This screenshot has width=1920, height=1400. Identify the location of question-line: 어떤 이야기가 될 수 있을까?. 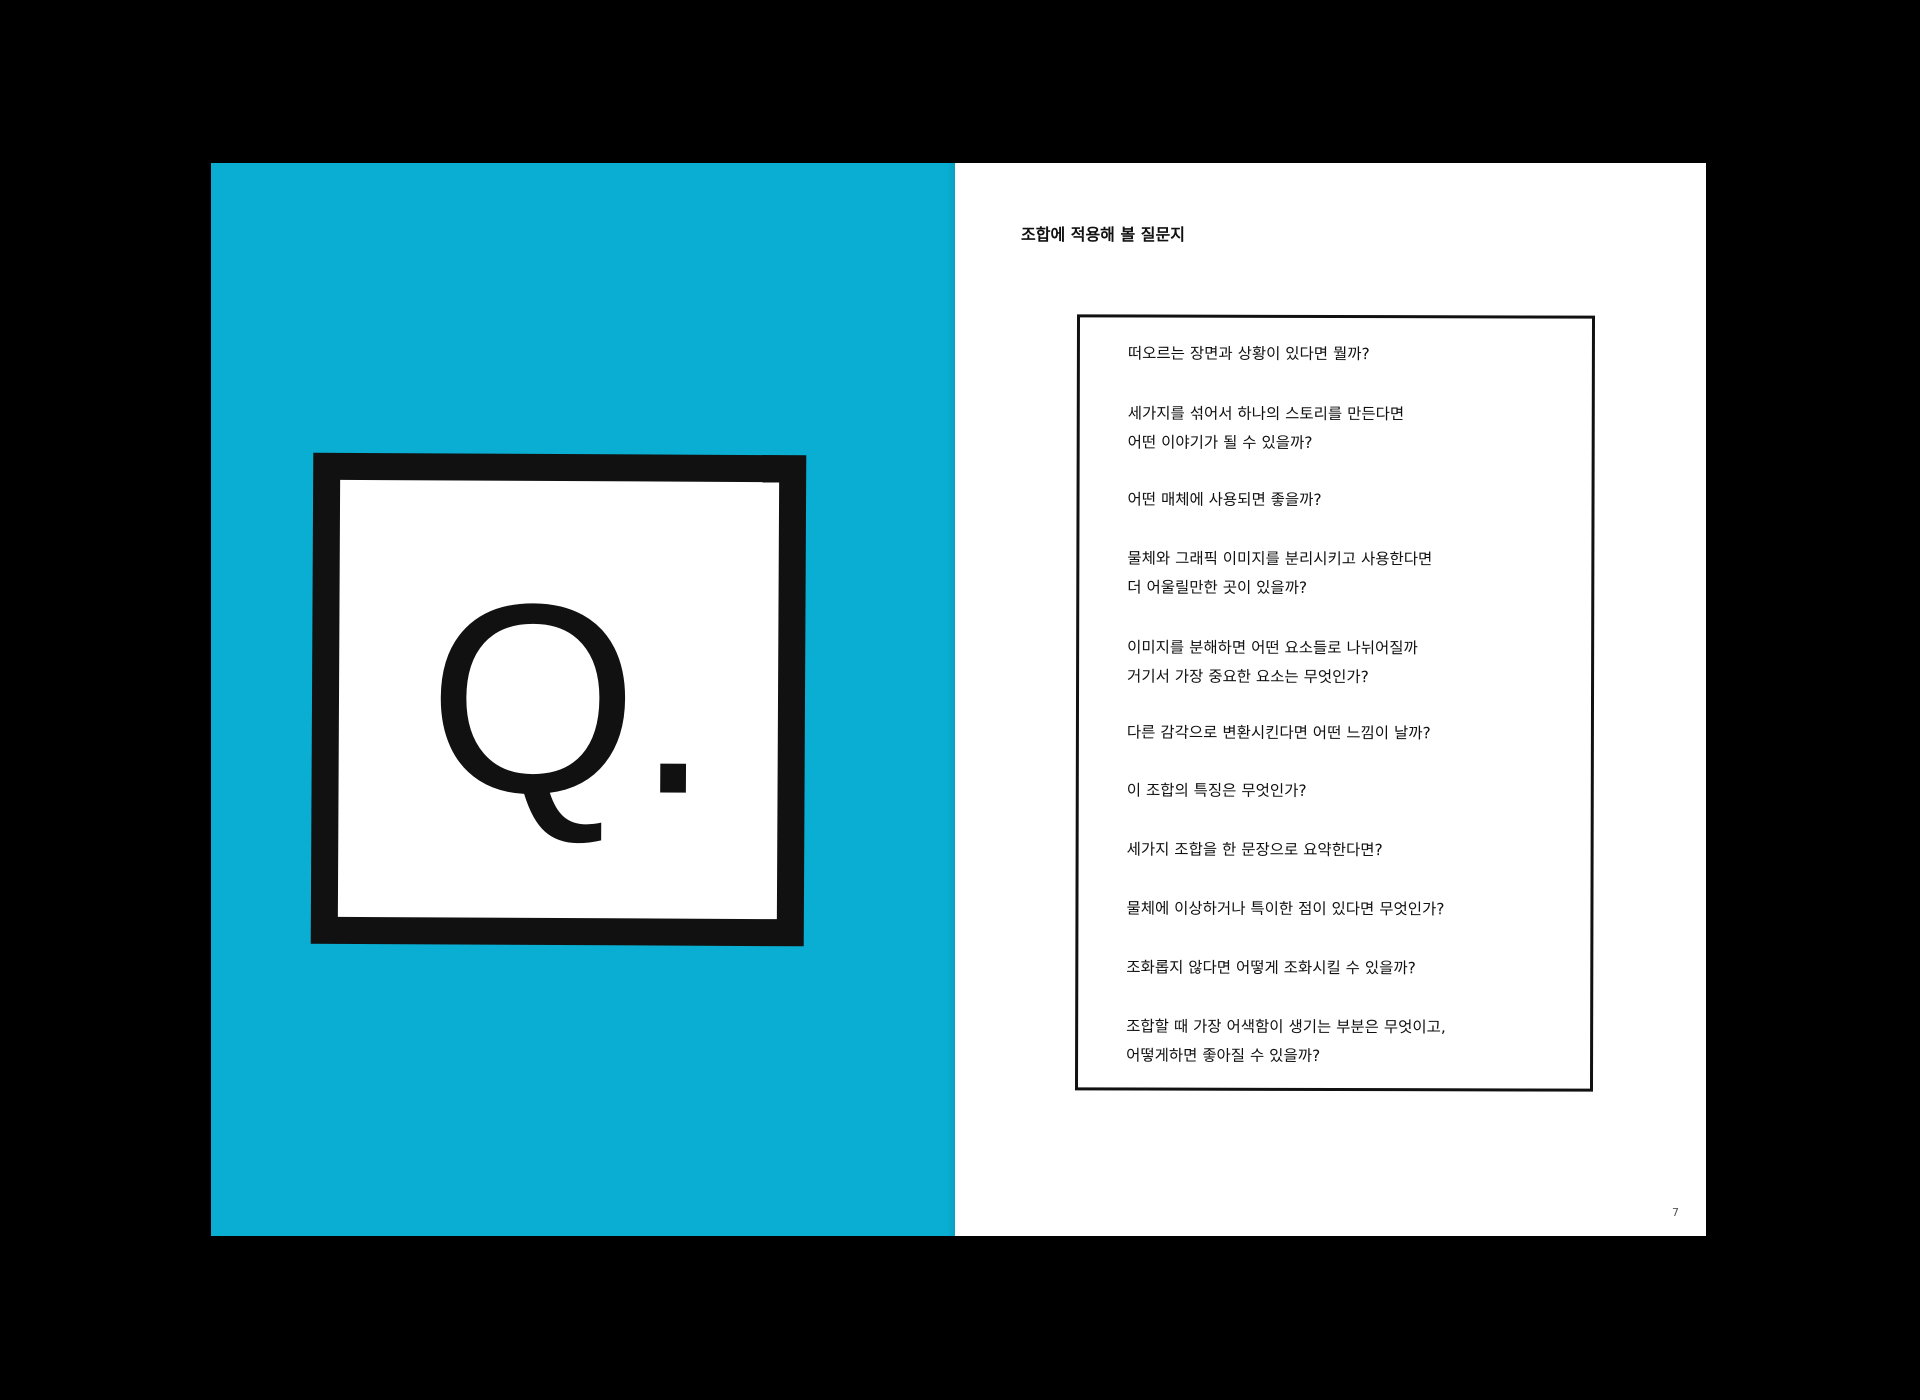
(1220, 442).